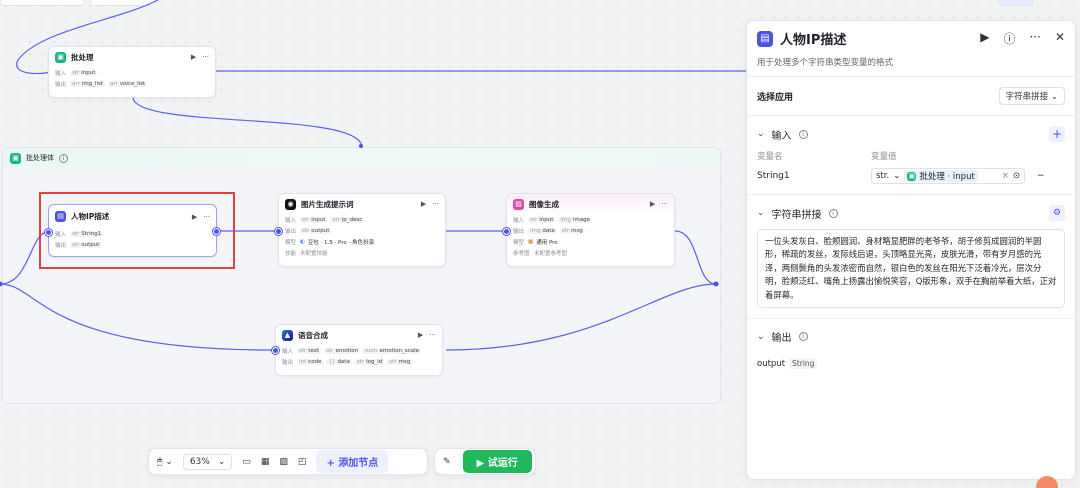  I want to click on image-icon: ▨, so click(283, 462).